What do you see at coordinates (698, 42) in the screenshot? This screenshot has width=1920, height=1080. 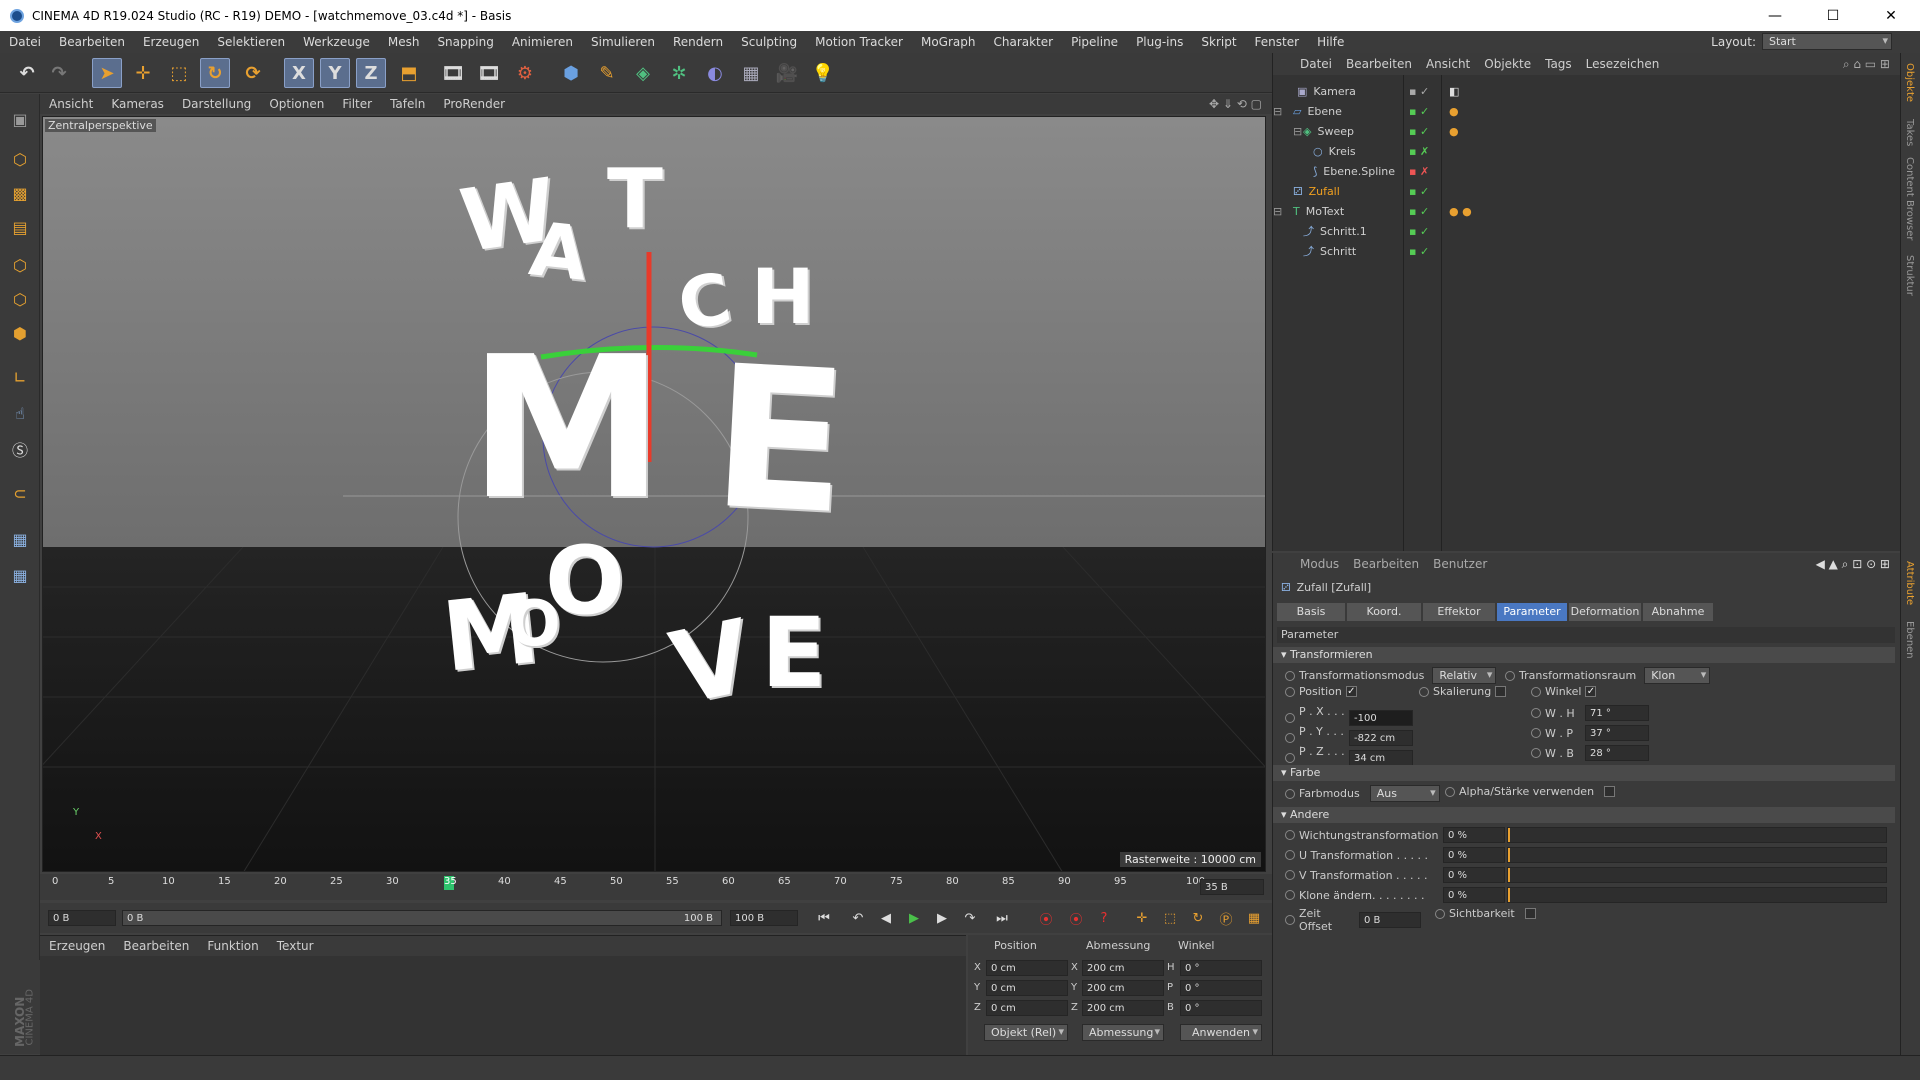 I see `menu-rendern: Rendern` at bounding box center [698, 42].